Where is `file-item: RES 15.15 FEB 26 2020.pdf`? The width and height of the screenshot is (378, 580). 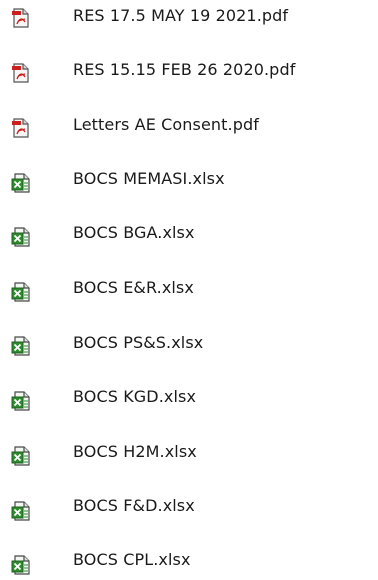 file-item: RES 15.15 FEB 26 2020.pdf is located at coordinates (189, 70).